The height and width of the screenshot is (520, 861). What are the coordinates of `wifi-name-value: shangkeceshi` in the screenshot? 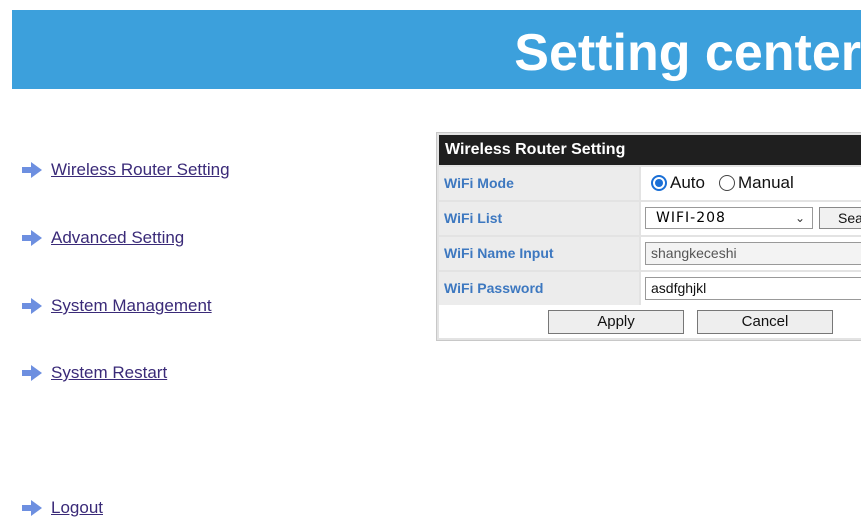 It's located at (751, 253).